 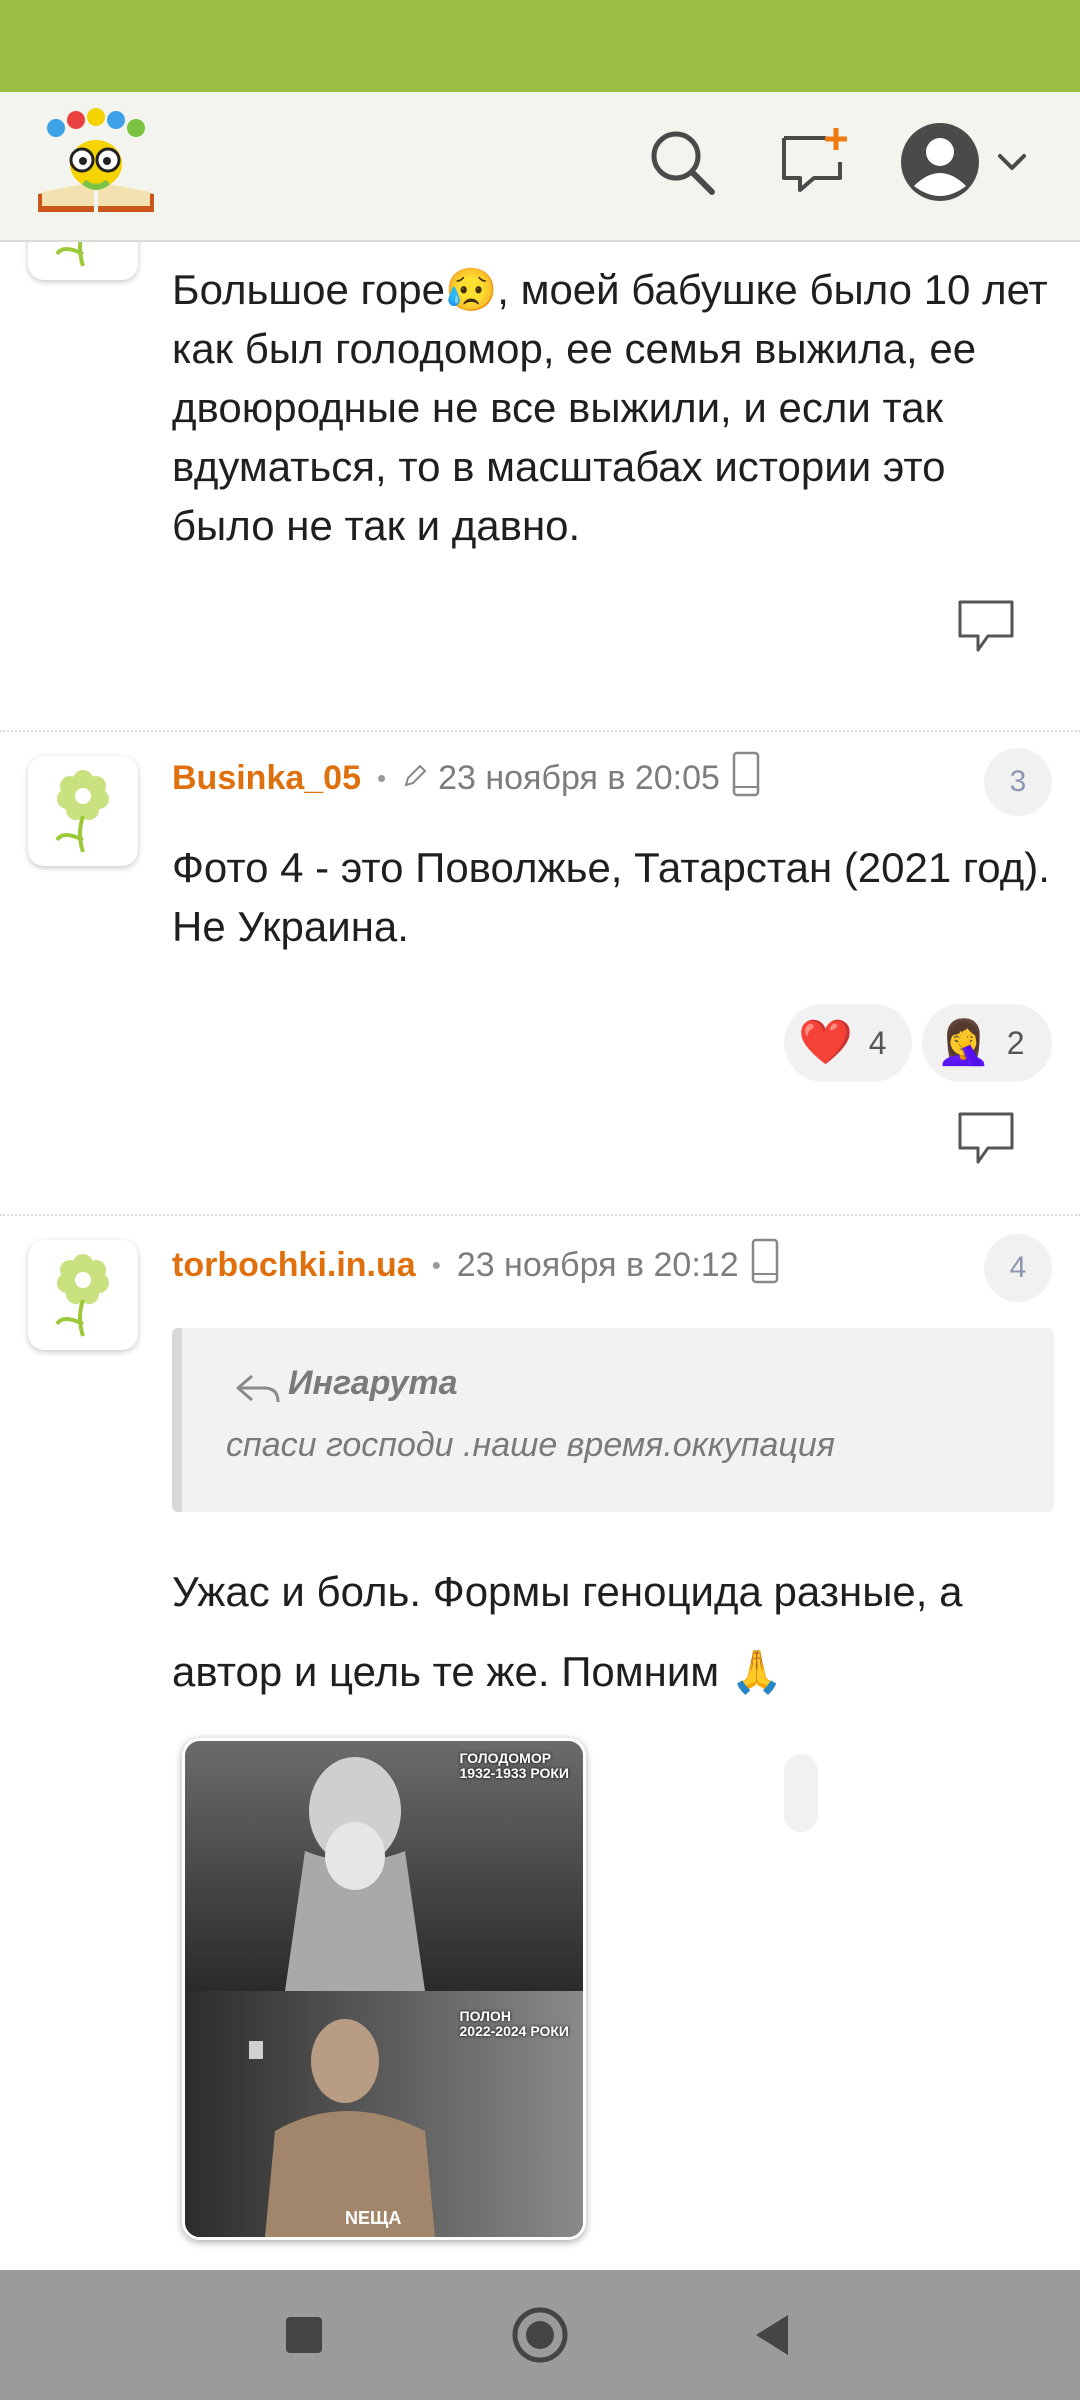 What do you see at coordinates (1015, 1042) in the screenshot?
I see `reaction-count: 2` at bounding box center [1015, 1042].